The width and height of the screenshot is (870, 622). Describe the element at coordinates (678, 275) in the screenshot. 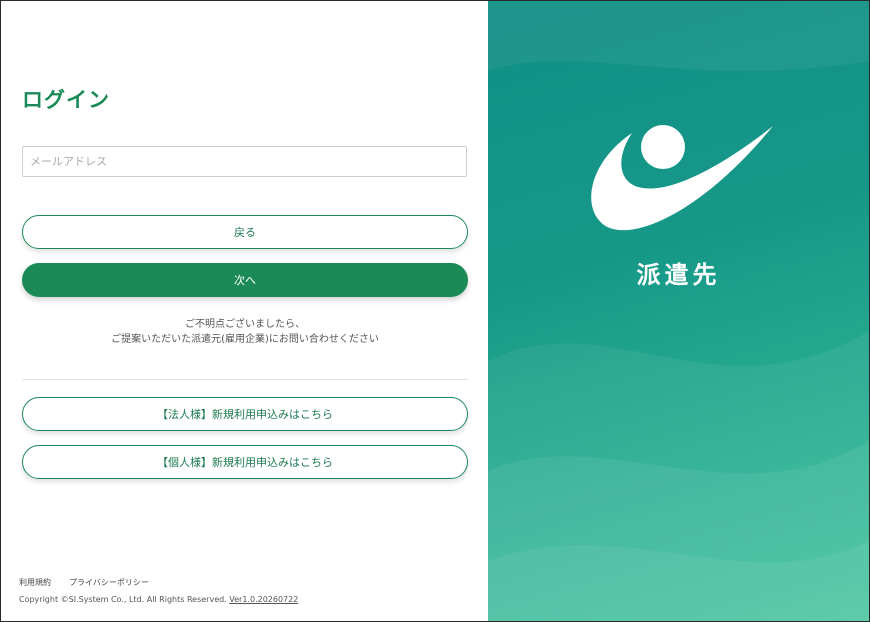

I see `brand-name: 派遣先` at that location.